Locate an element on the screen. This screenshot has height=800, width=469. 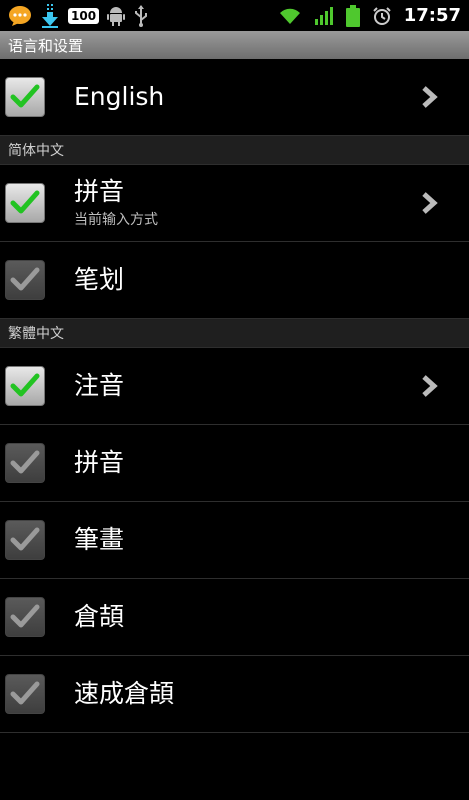
quick-cangjie-checkbox is located at coordinates (25, 694).